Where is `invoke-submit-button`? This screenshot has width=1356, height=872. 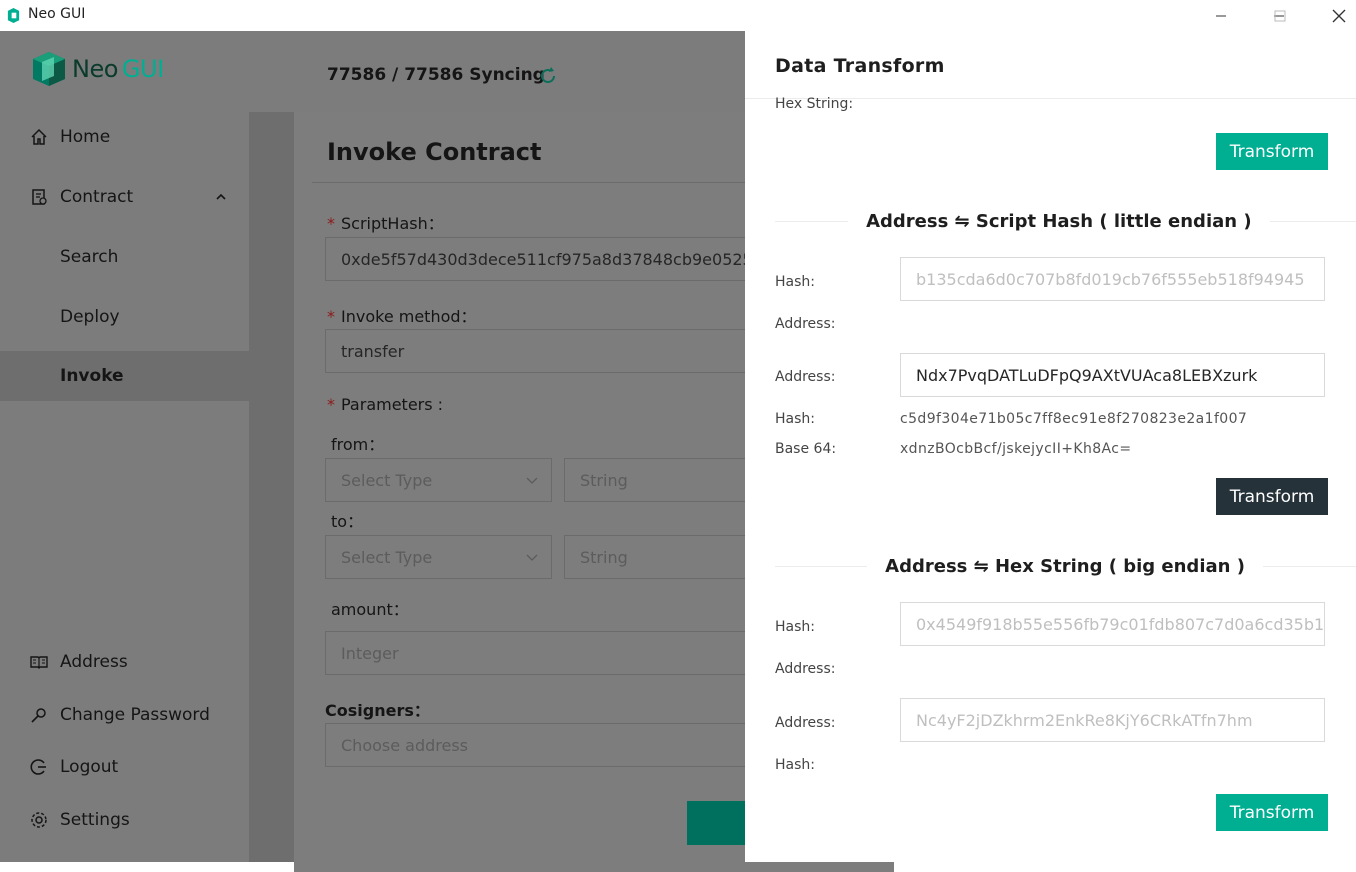 invoke-submit-button is located at coordinates (717, 823).